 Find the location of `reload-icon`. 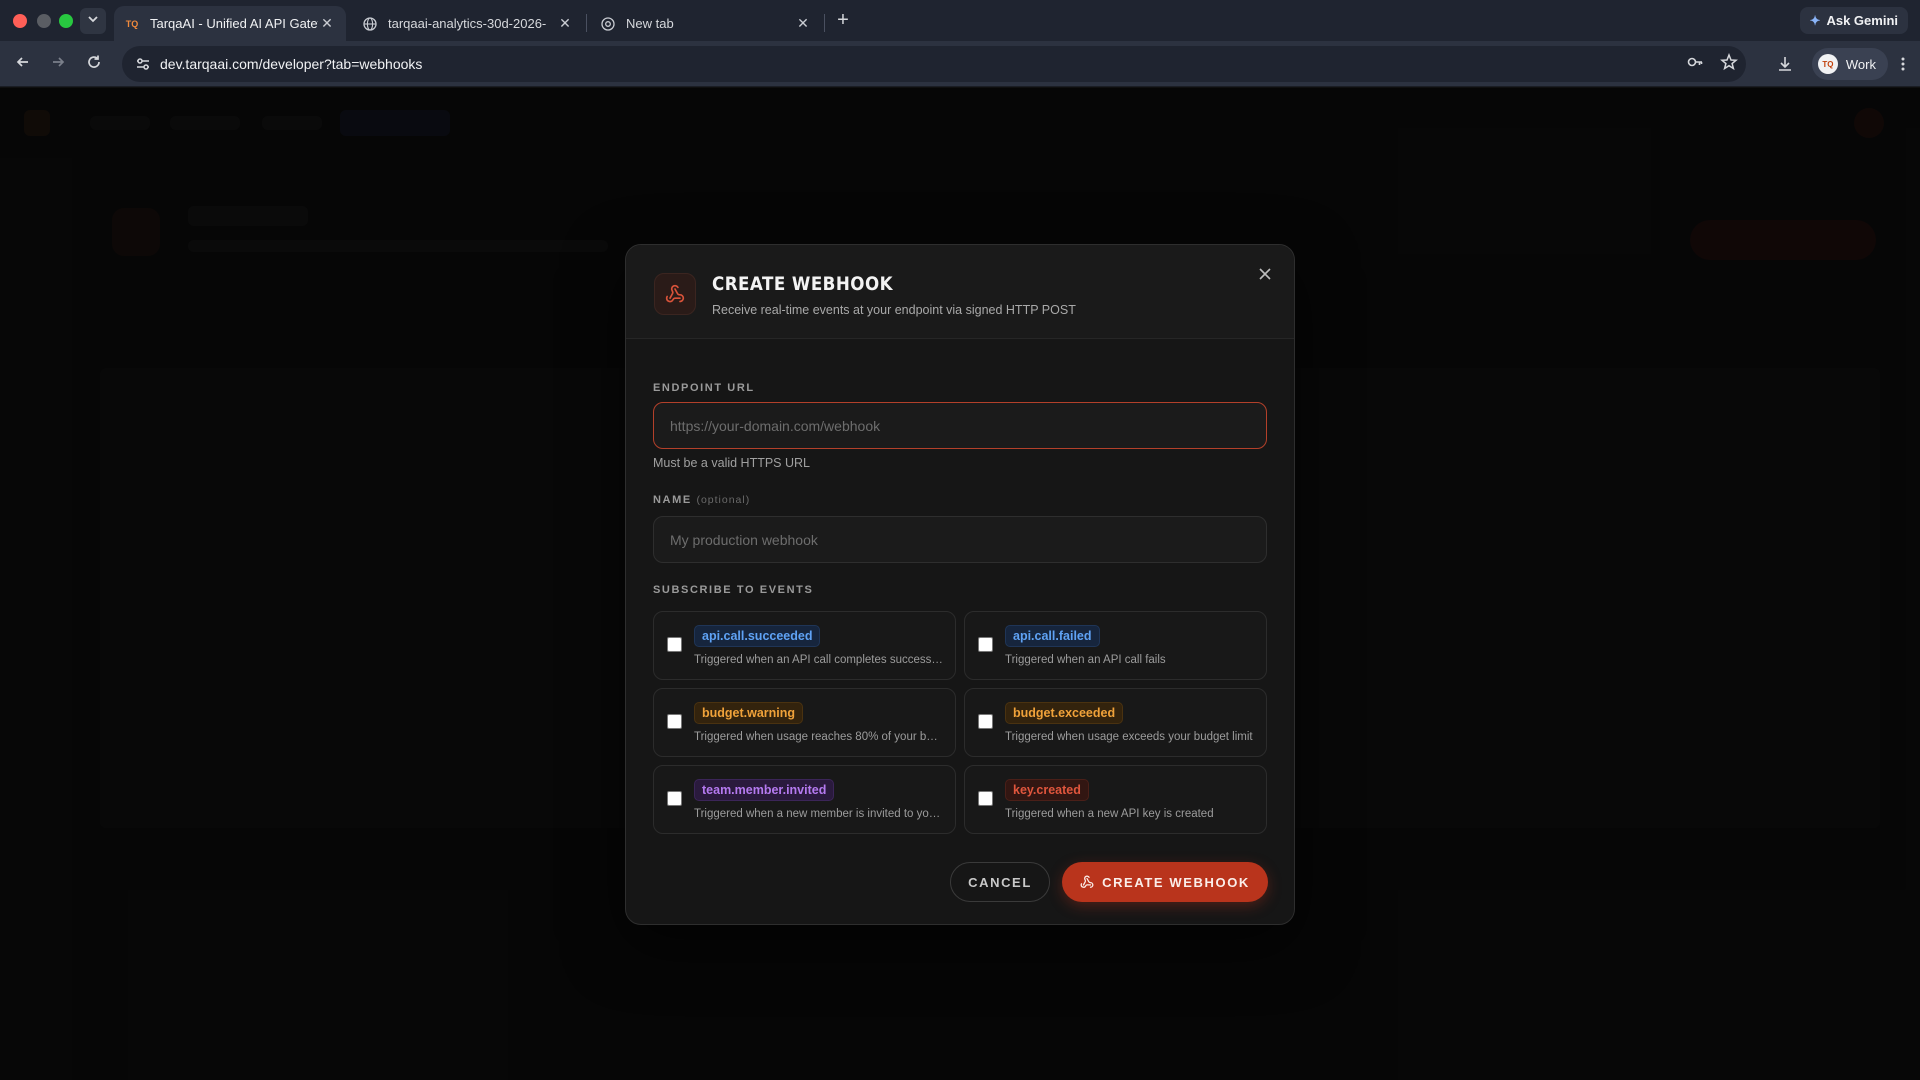

reload-icon is located at coordinates (94, 64).